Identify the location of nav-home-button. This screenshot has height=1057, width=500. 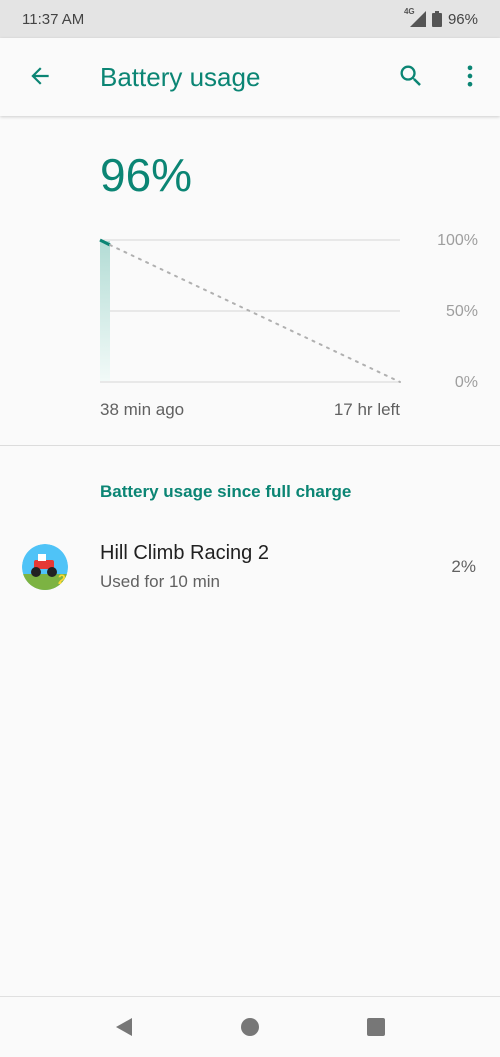
(250, 1027).